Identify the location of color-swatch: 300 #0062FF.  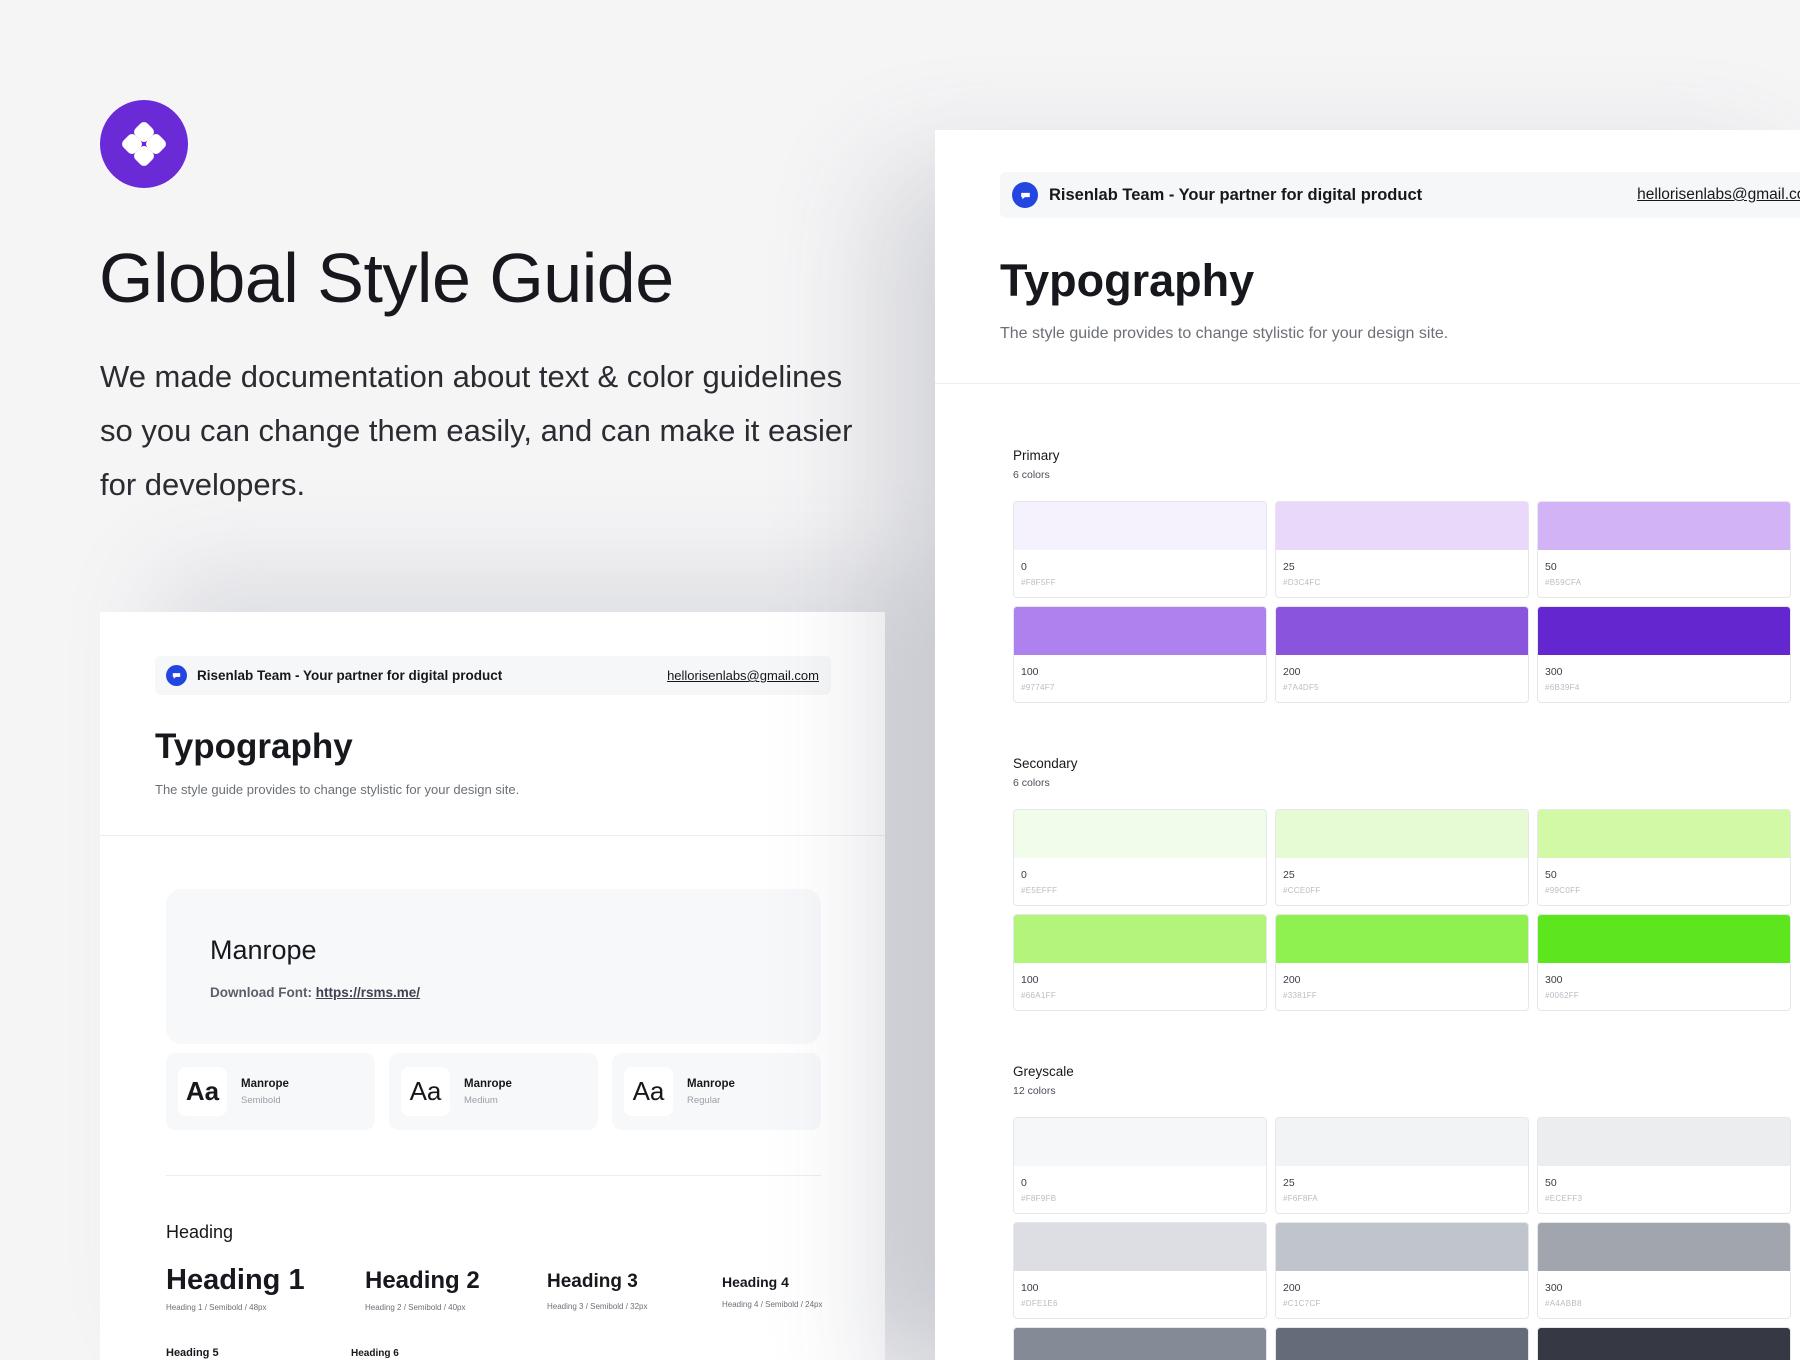
(1664, 962).